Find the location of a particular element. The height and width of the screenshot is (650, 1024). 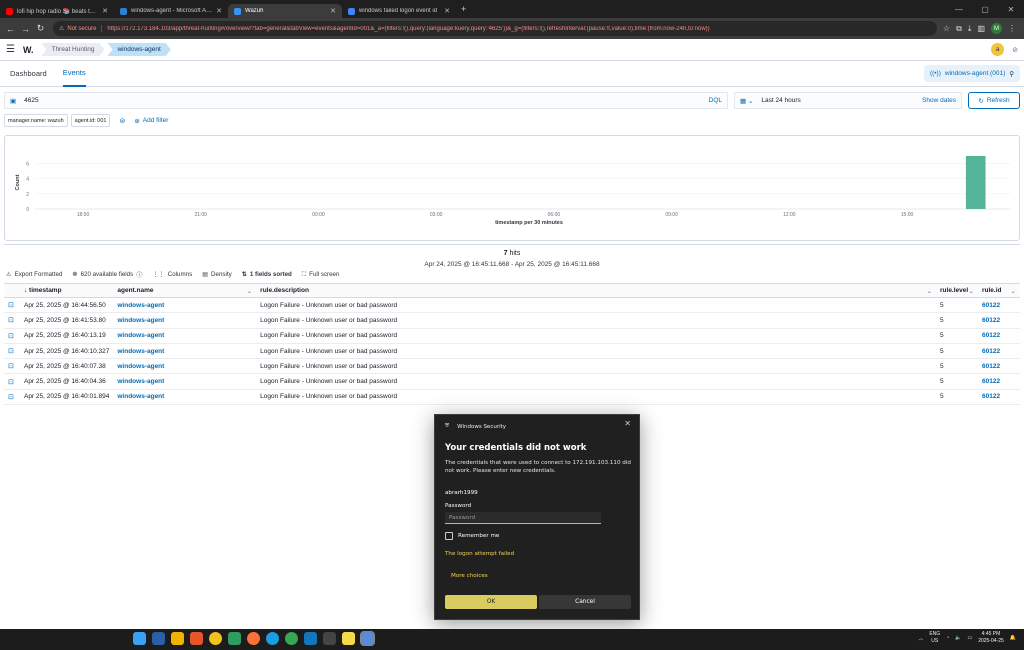

terminal-icon is located at coordinates (329, 638).